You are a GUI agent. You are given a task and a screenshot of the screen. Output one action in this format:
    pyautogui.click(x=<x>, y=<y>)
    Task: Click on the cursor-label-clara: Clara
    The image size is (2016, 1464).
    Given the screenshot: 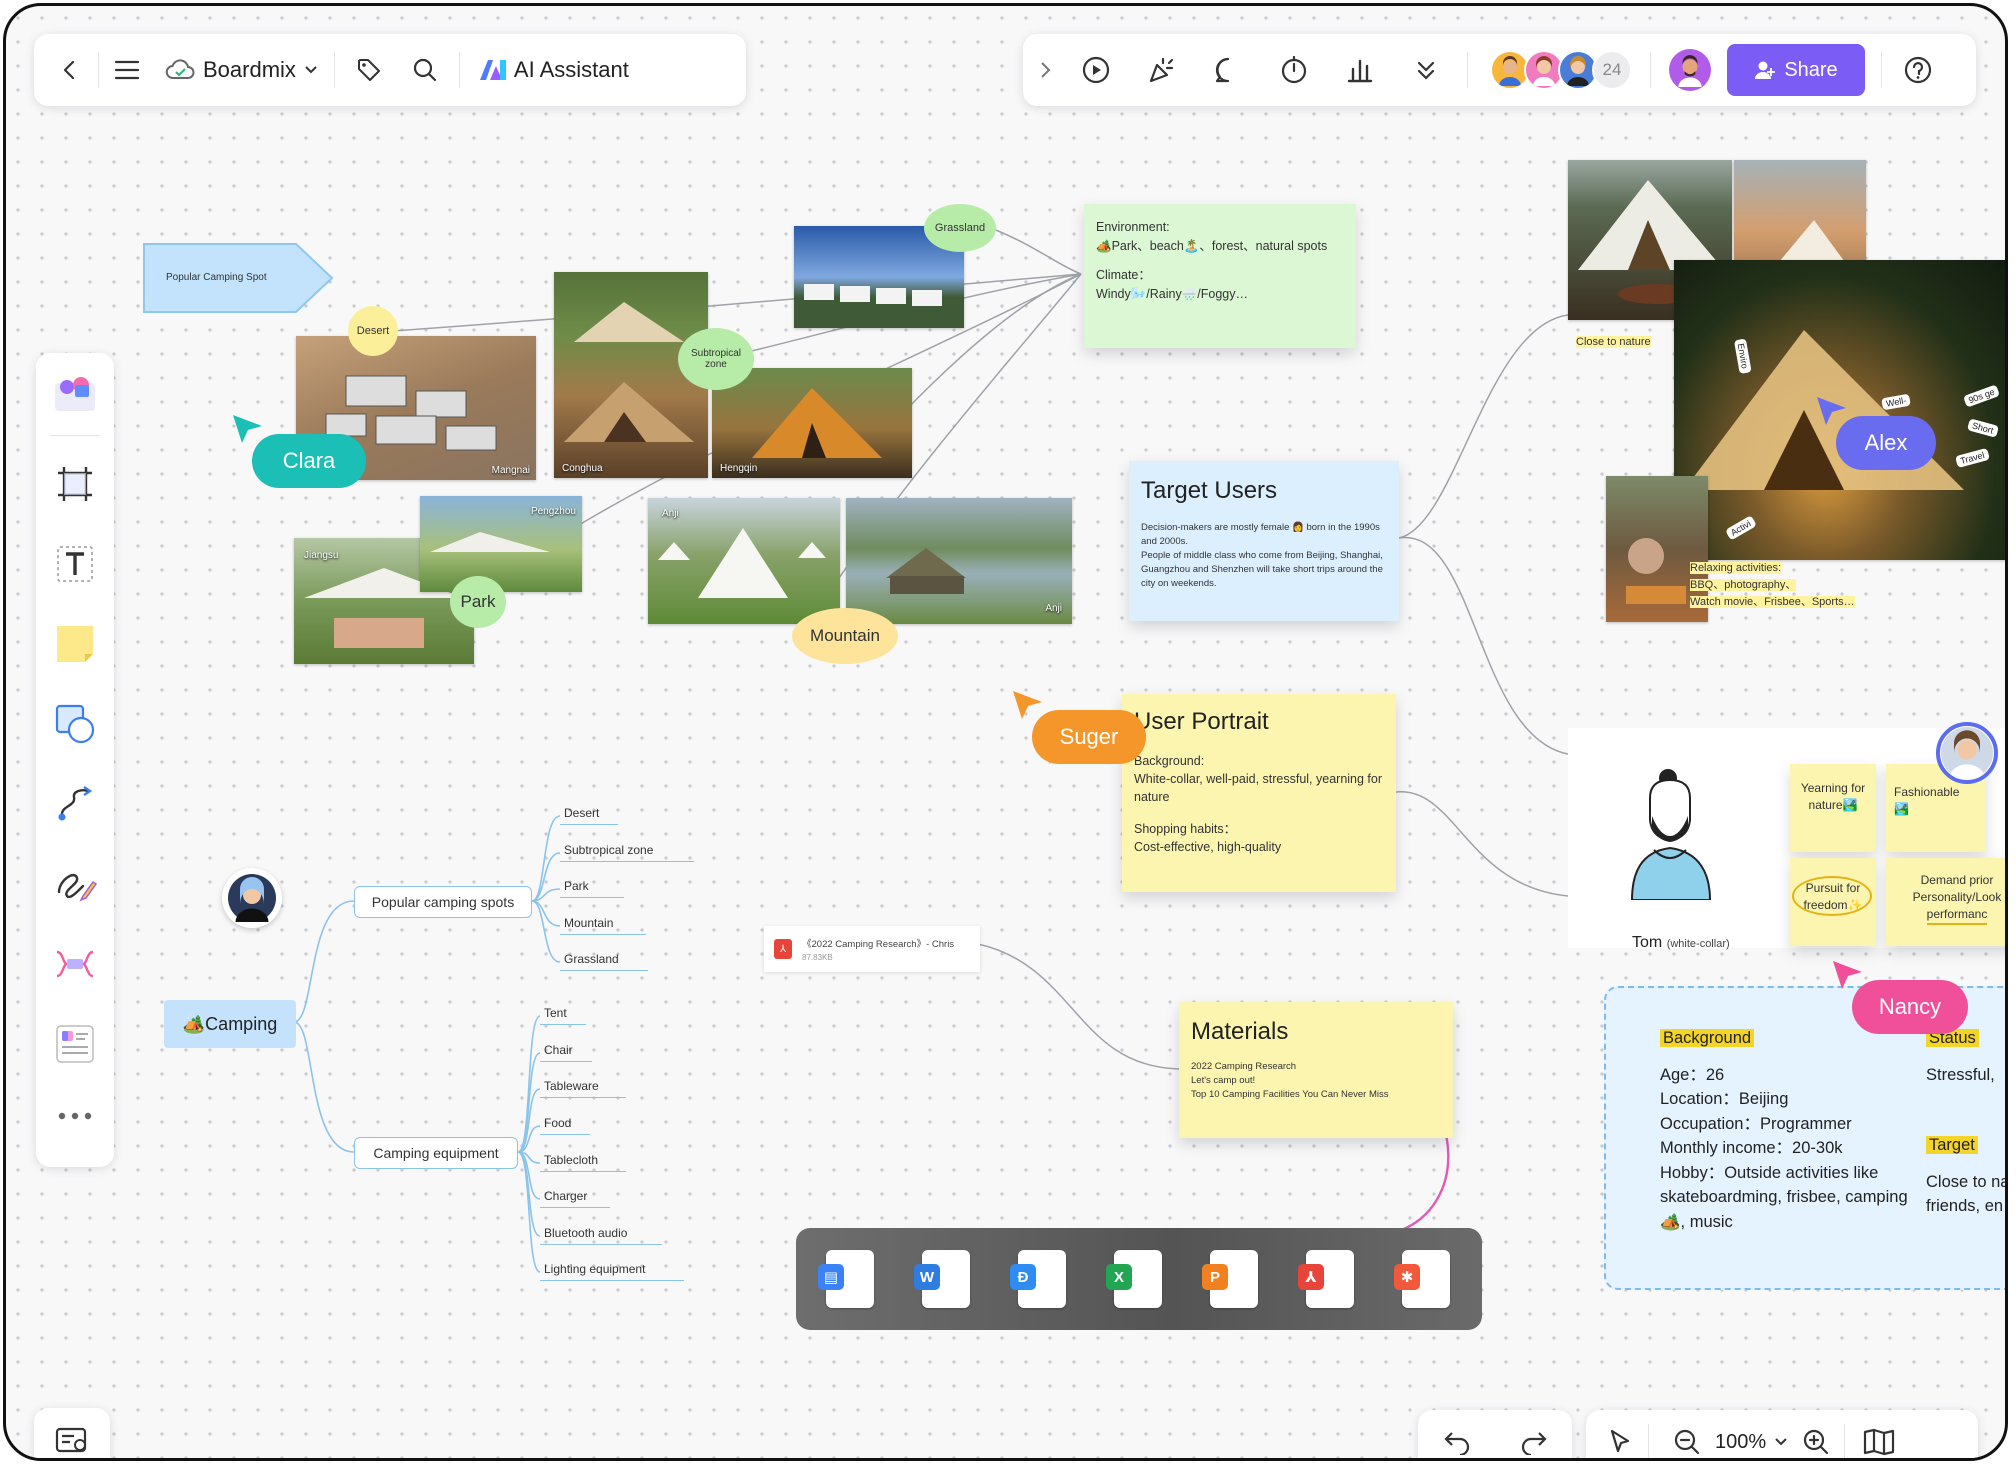 What is the action you would take?
    pyautogui.click(x=309, y=461)
    